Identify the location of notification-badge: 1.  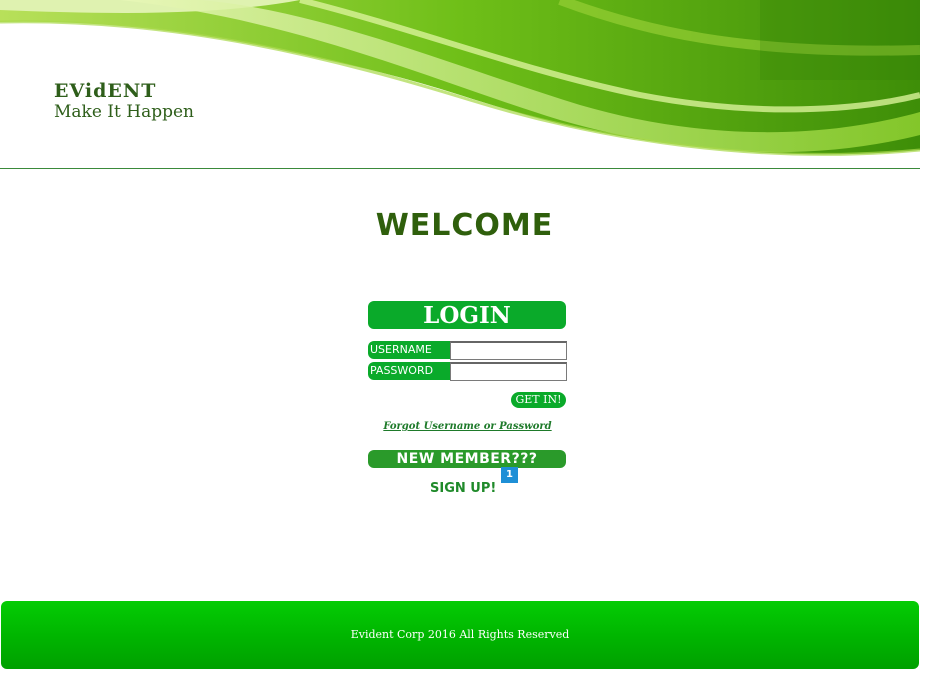
(509, 475).